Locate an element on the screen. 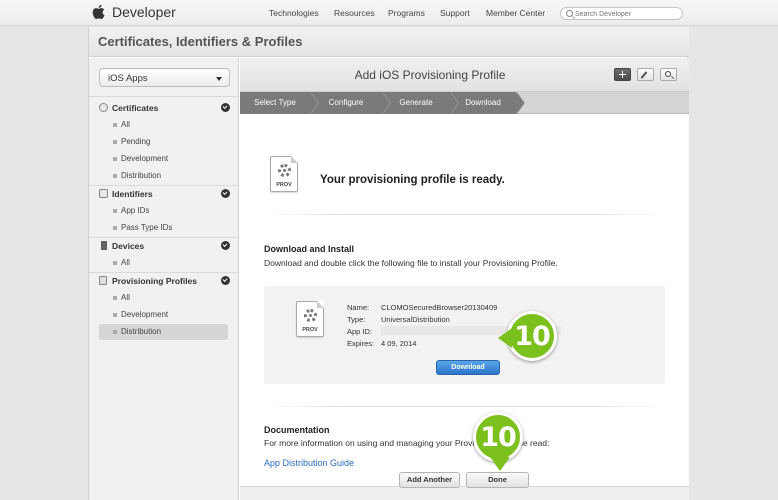  chevron-down-icon is located at coordinates (219, 79).